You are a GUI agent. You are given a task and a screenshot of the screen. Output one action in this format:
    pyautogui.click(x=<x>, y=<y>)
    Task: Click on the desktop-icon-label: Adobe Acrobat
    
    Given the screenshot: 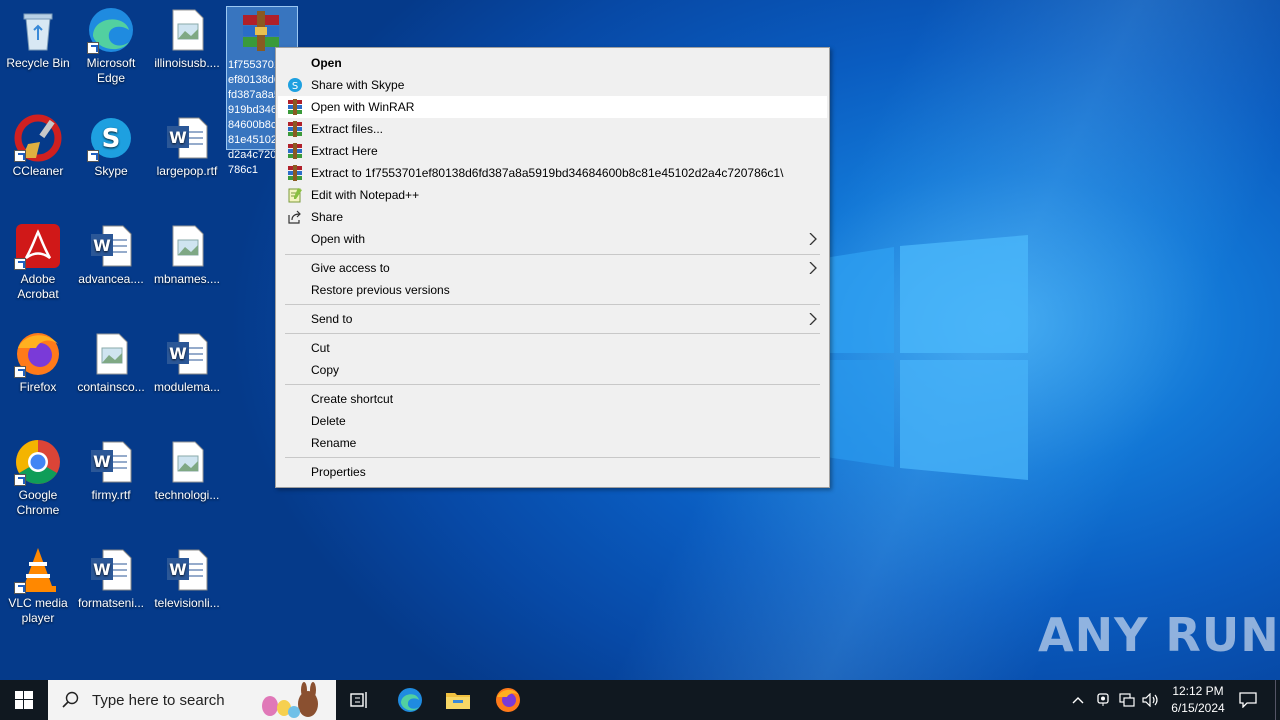 What is the action you would take?
    pyautogui.click(x=38, y=286)
    